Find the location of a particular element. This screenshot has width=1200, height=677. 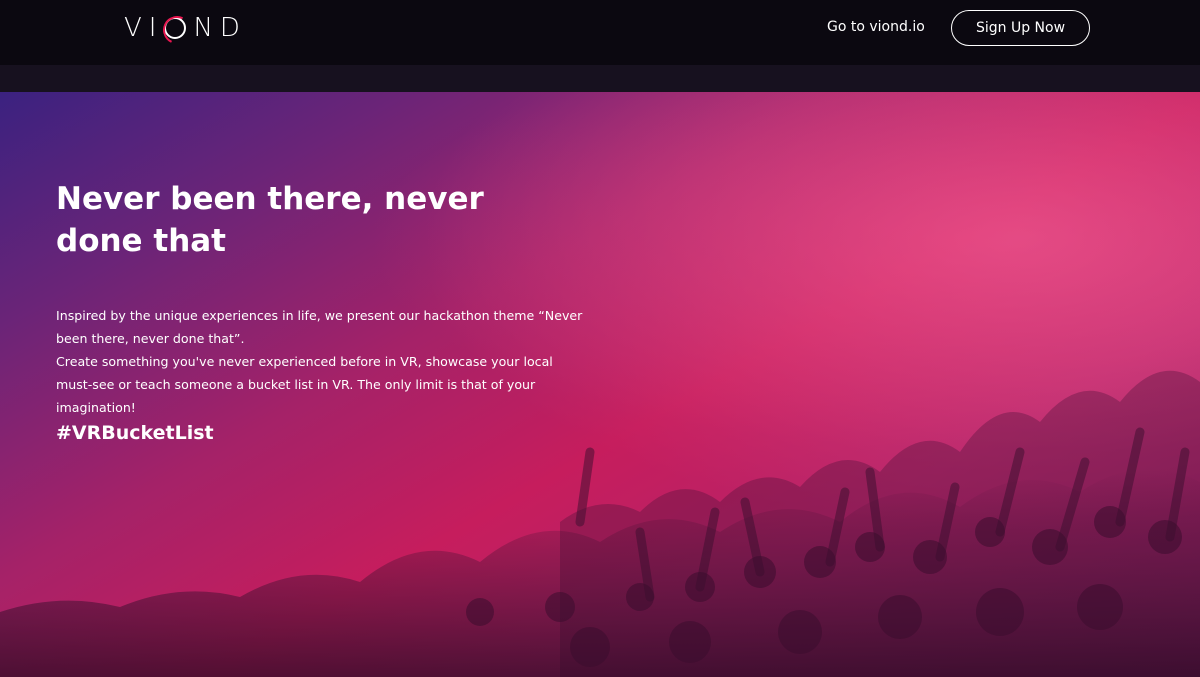

logo-ring-icon is located at coordinates (175, 28).